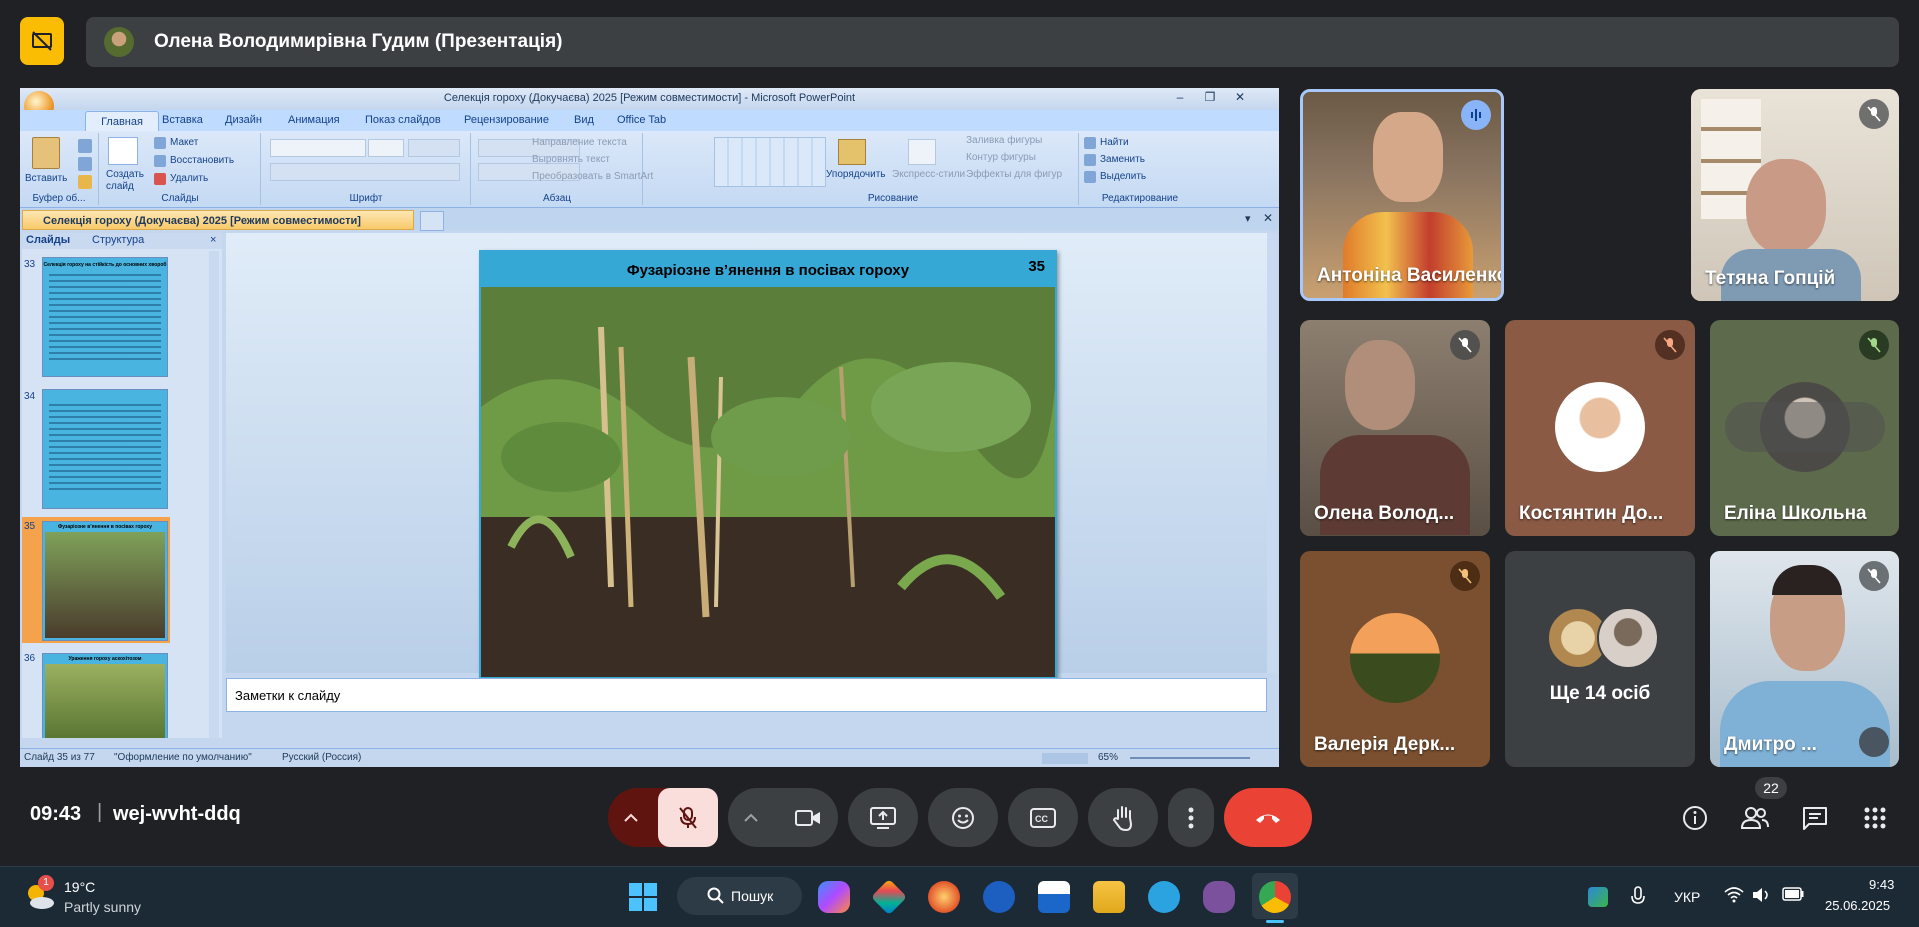  I want to click on reset-button: Восстановить, so click(202, 160).